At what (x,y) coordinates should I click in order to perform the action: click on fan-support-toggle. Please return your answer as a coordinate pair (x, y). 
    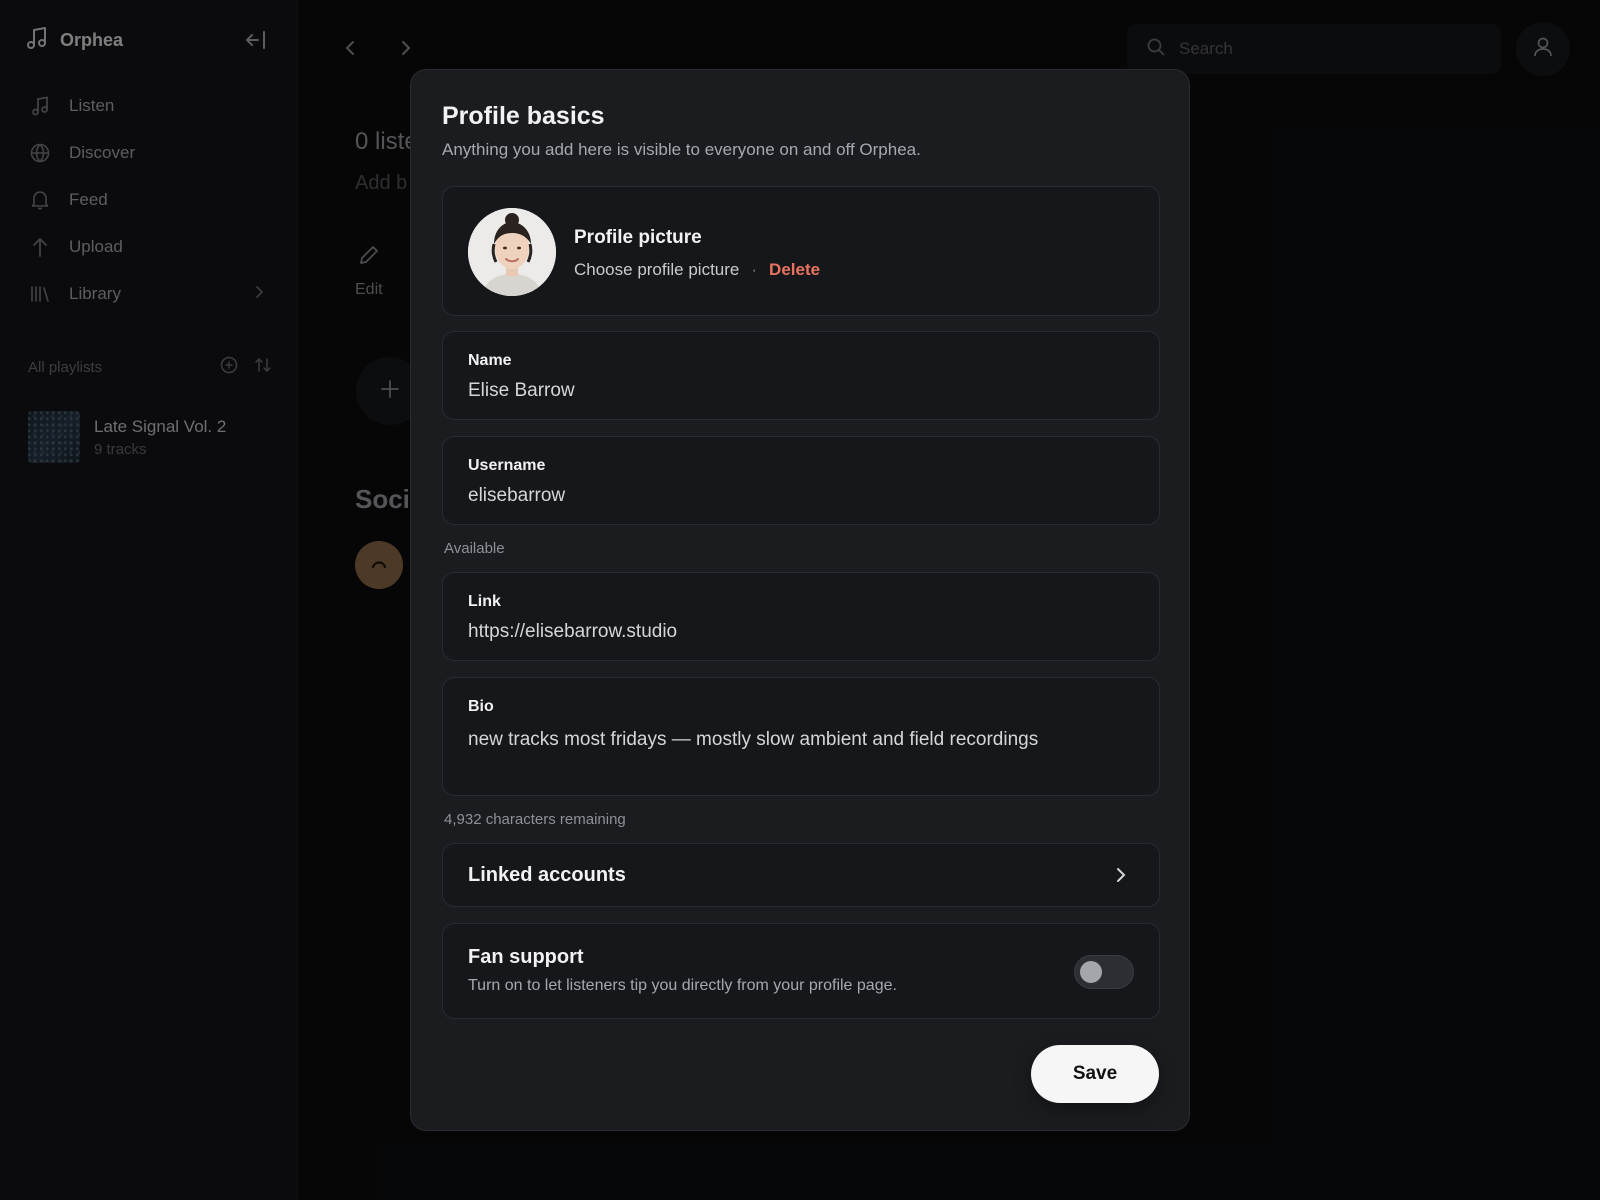
    Looking at the image, I should click on (1104, 972).